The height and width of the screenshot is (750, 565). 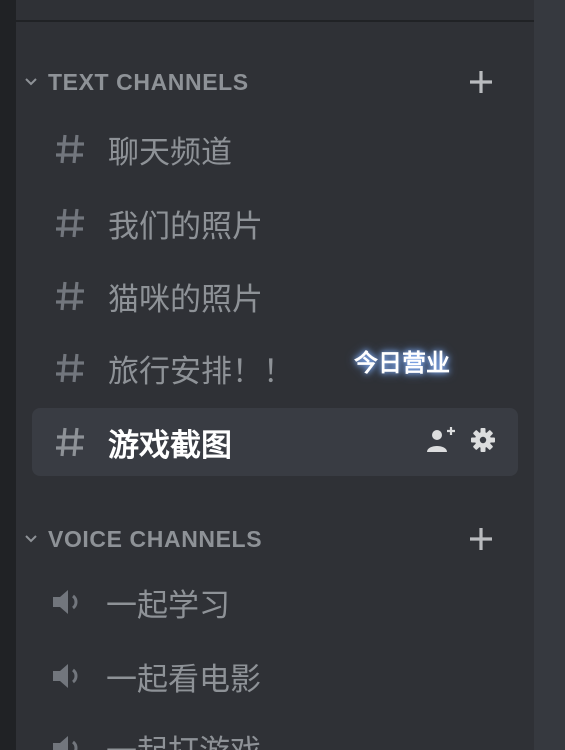 I want to click on channel-item: 聊天频道, so click(x=275, y=149).